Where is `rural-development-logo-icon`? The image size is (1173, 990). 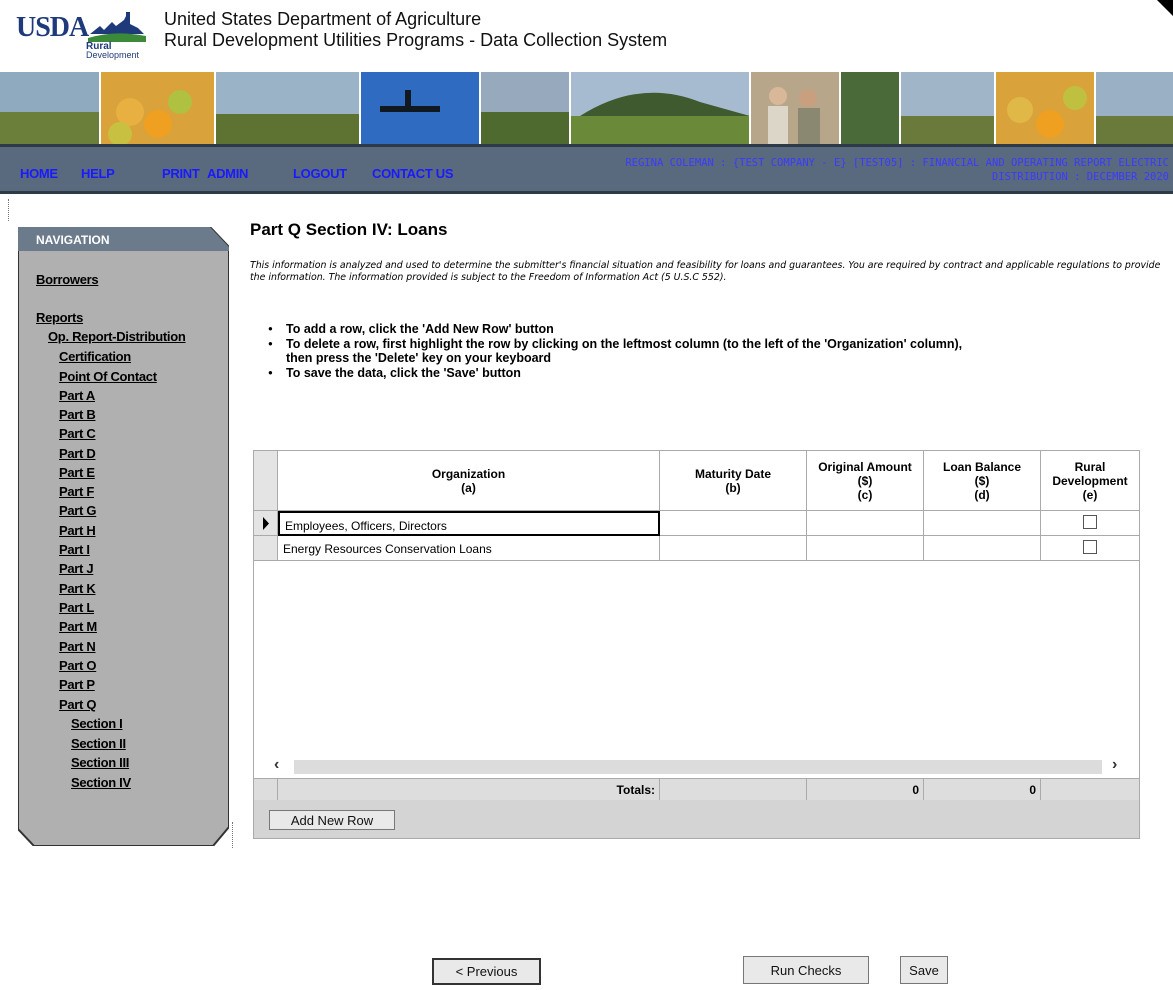 rural-development-logo-icon is located at coordinates (117, 27).